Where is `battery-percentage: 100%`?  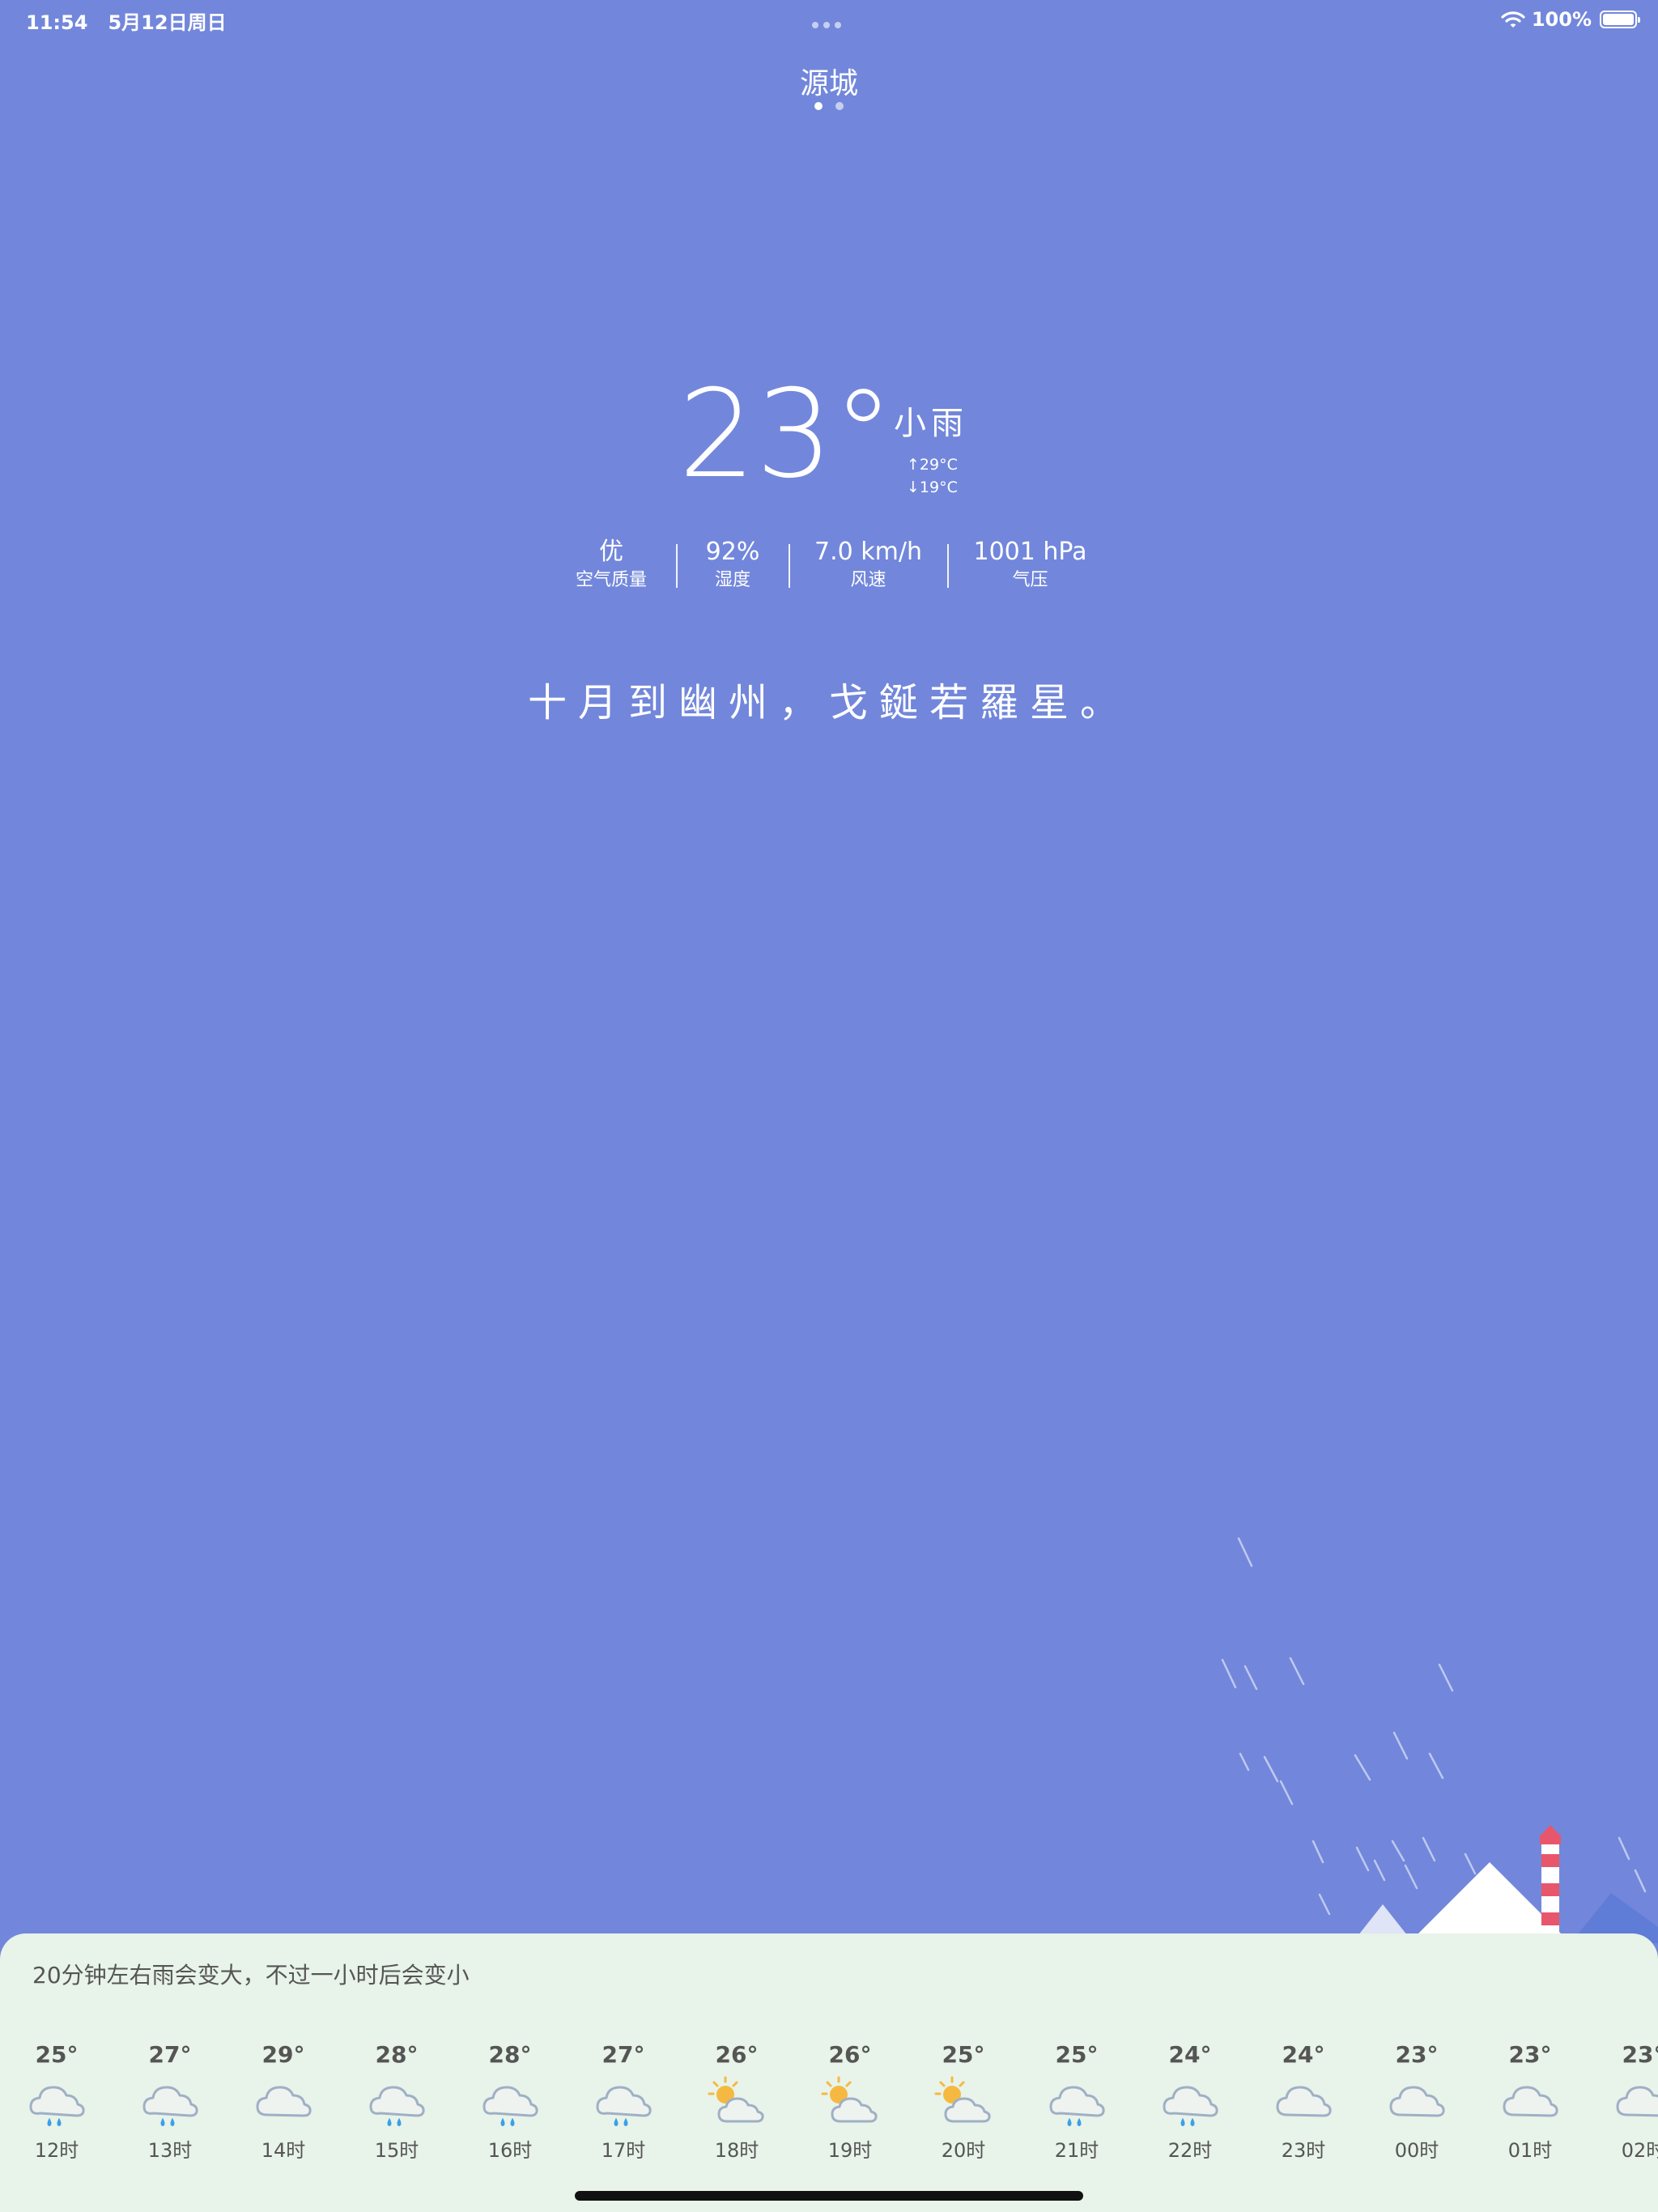
battery-percentage: 100% is located at coordinates (1561, 19).